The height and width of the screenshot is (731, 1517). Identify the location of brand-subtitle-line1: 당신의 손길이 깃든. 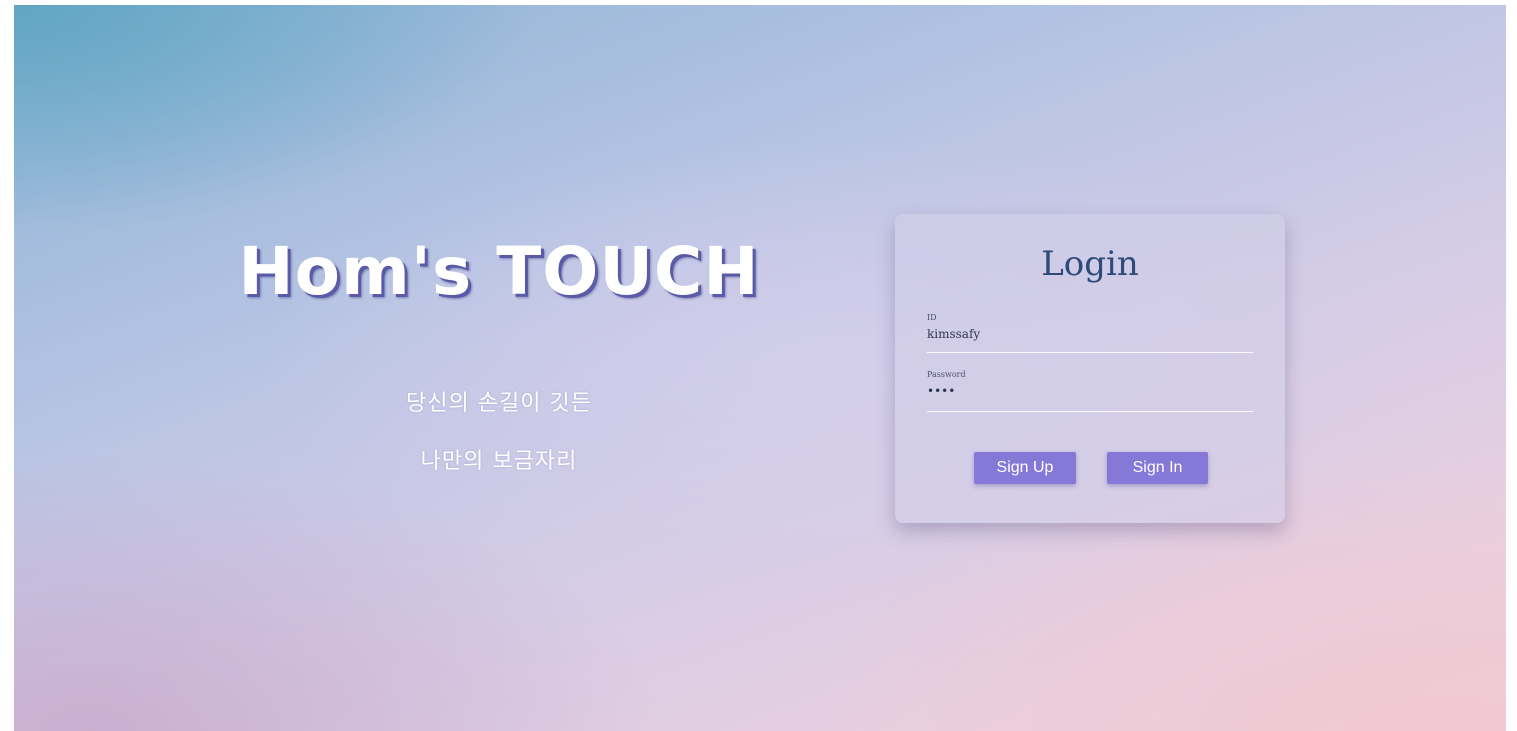
(499, 403).